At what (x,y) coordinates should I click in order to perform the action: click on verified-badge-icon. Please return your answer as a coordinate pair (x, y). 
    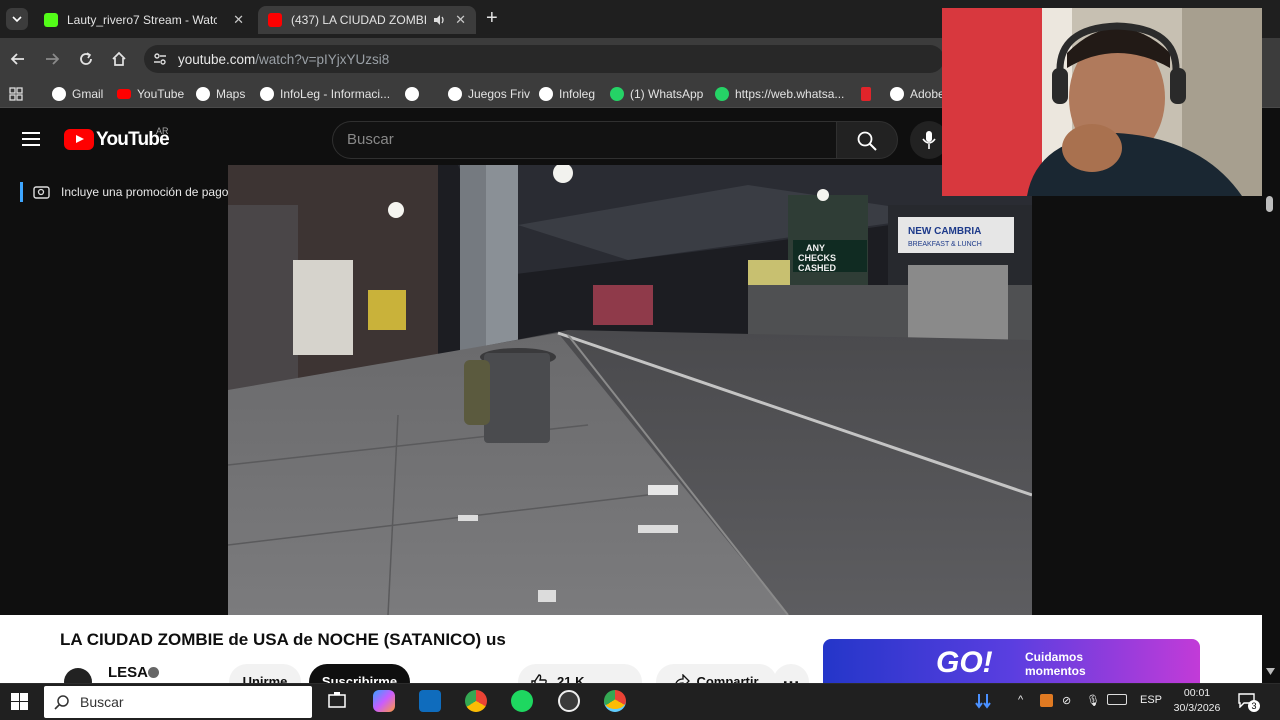
    Looking at the image, I should click on (153, 672).